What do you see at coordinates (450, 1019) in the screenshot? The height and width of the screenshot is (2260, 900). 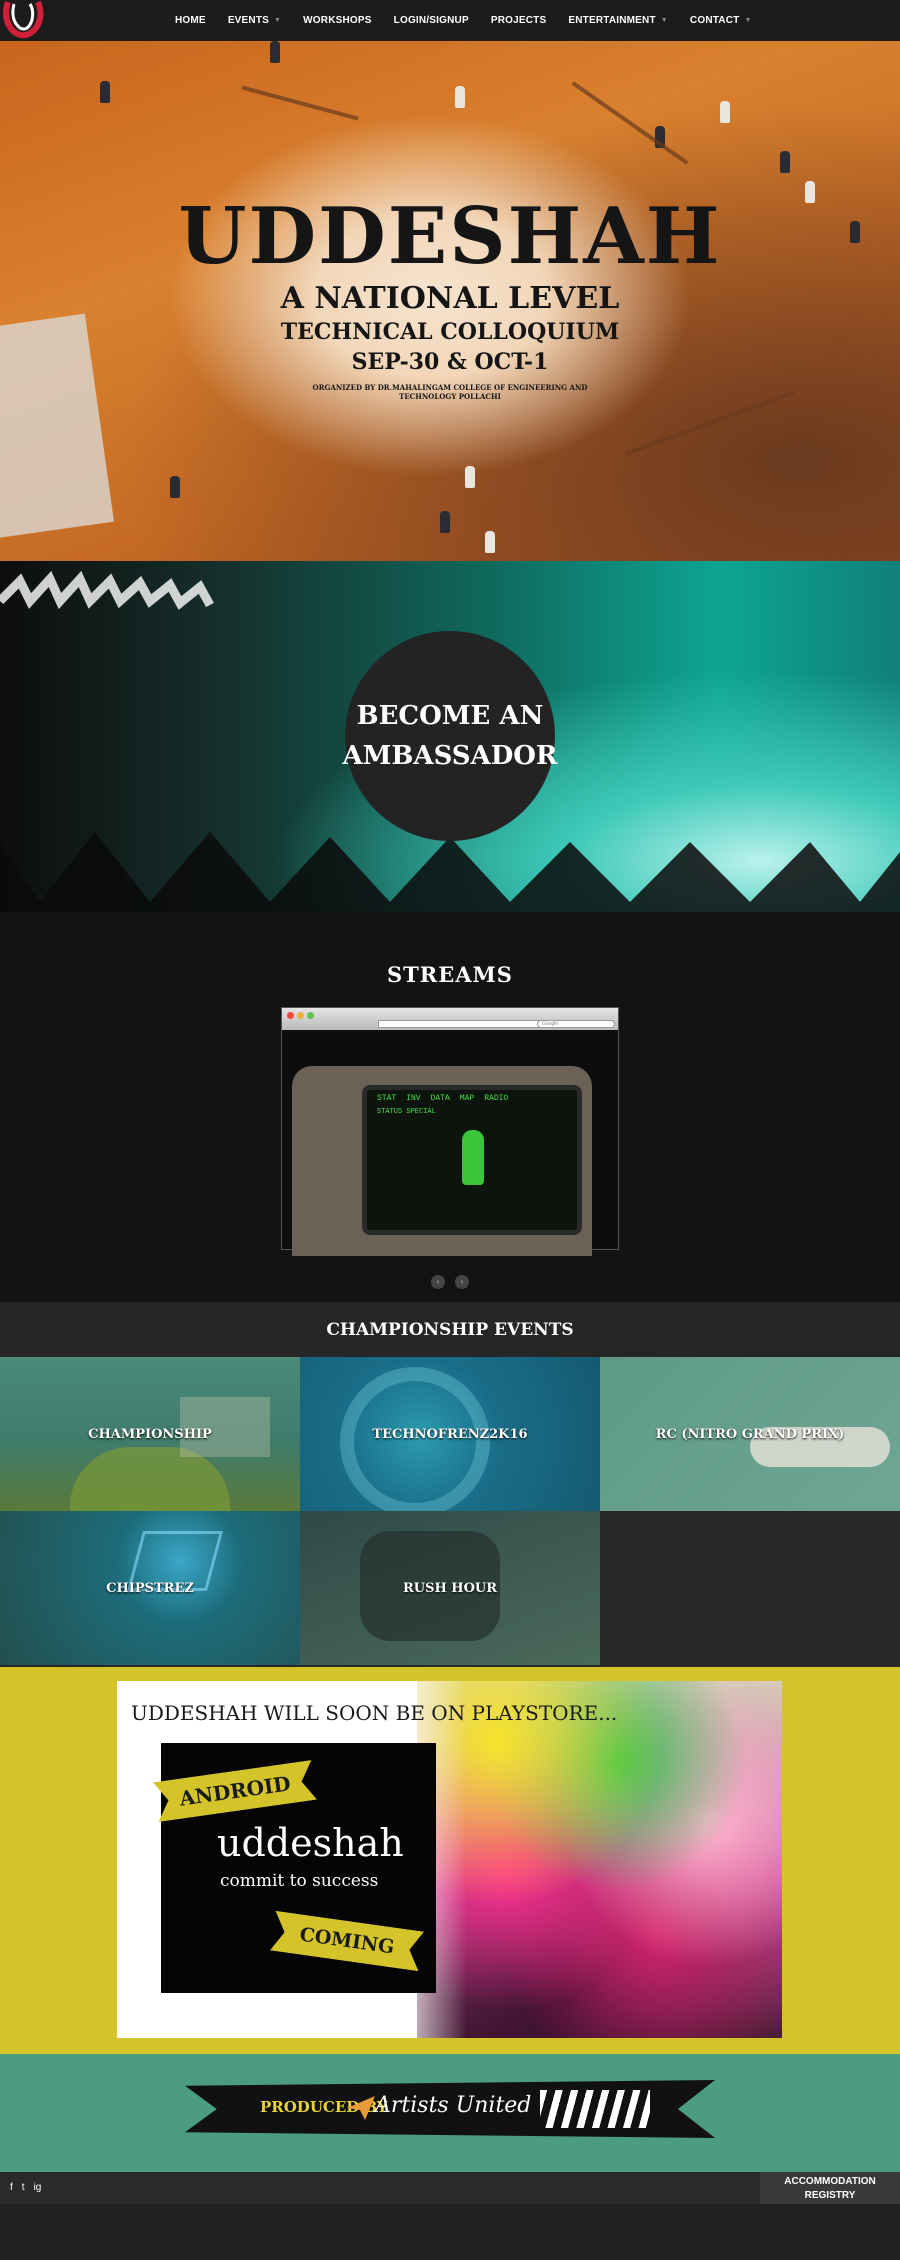 I see `browser-toolbar: Google` at bounding box center [450, 1019].